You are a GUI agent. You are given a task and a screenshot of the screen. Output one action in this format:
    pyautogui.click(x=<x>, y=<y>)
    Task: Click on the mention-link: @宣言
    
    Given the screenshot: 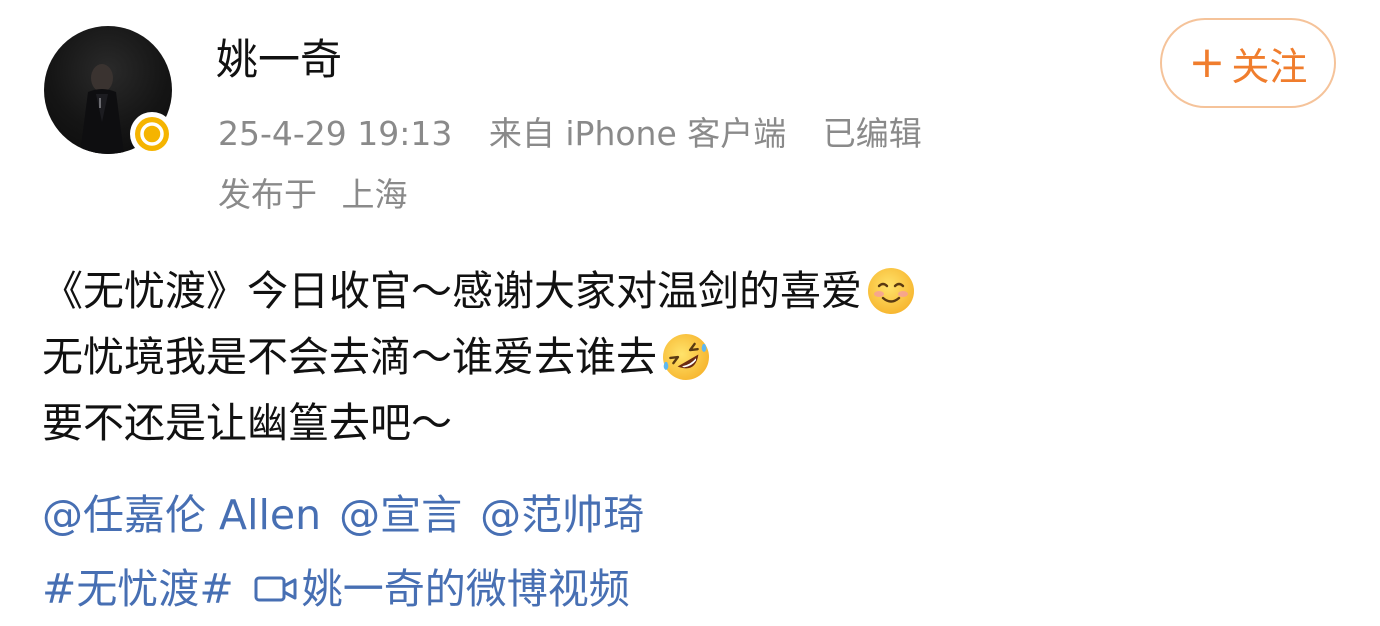 What is the action you would take?
    pyautogui.click(x=400, y=515)
    